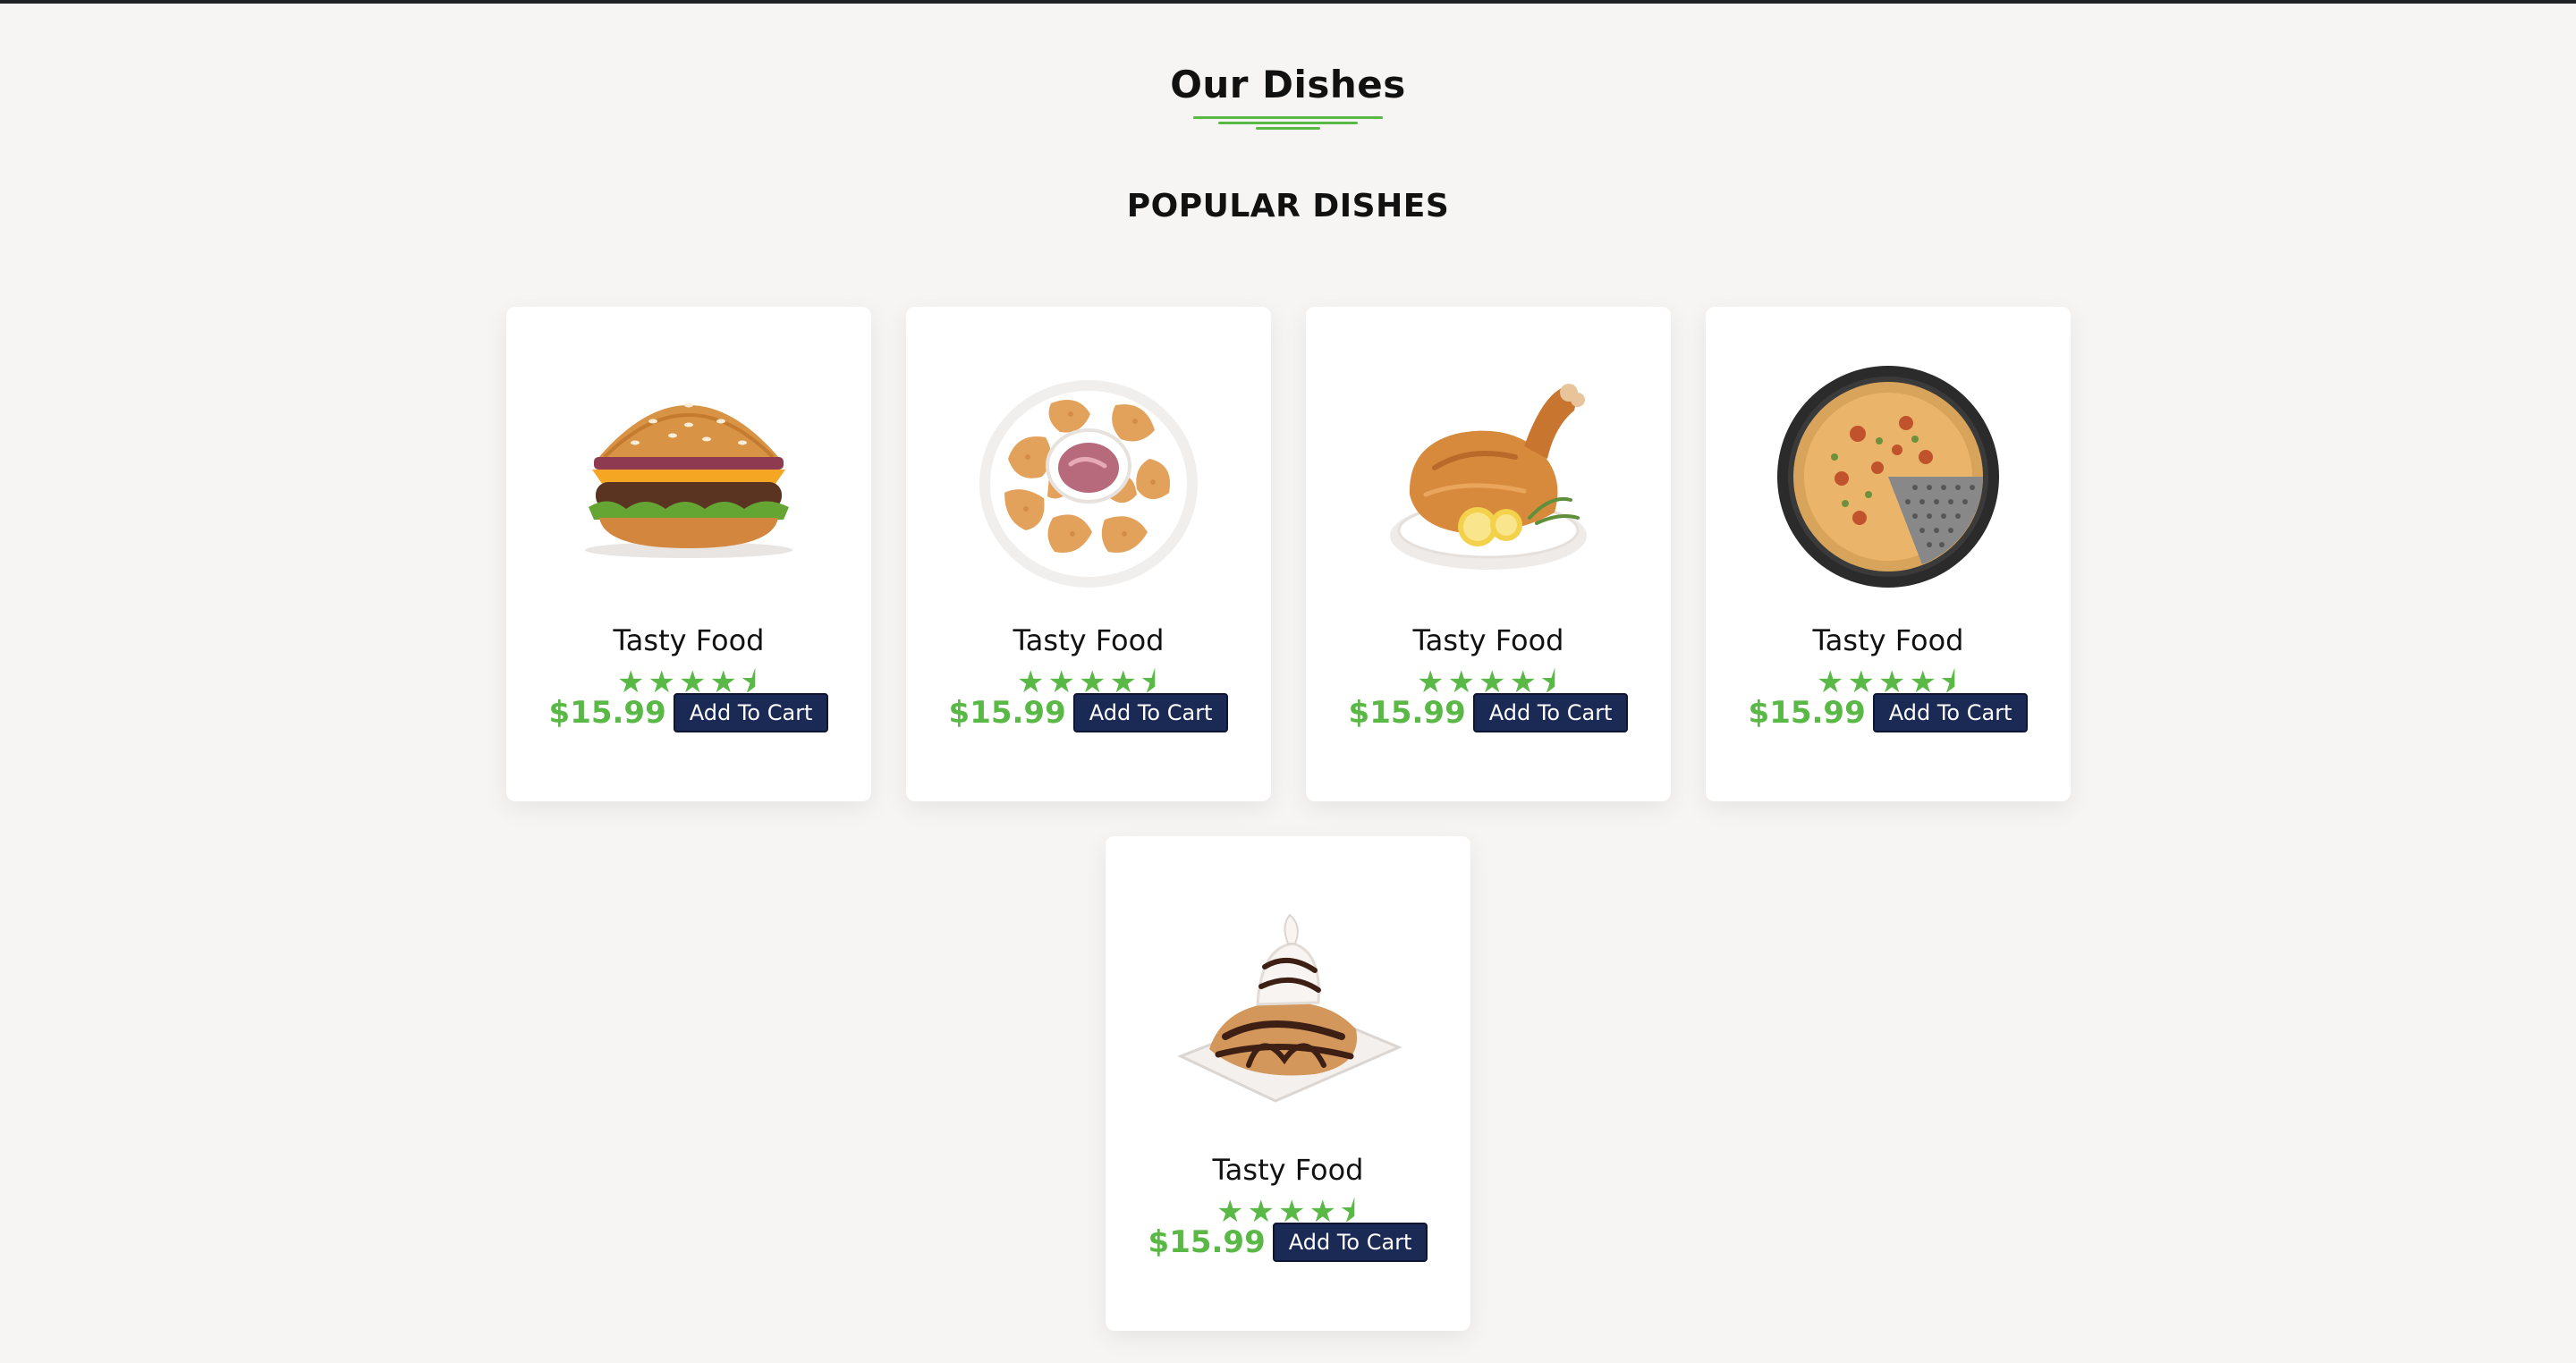 The width and height of the screenshot is (2576, 1363). What do you see at coordinates (1088, 476) in the screenshot?
I see `nuggets-icon` at bounding box center [1088, 476].